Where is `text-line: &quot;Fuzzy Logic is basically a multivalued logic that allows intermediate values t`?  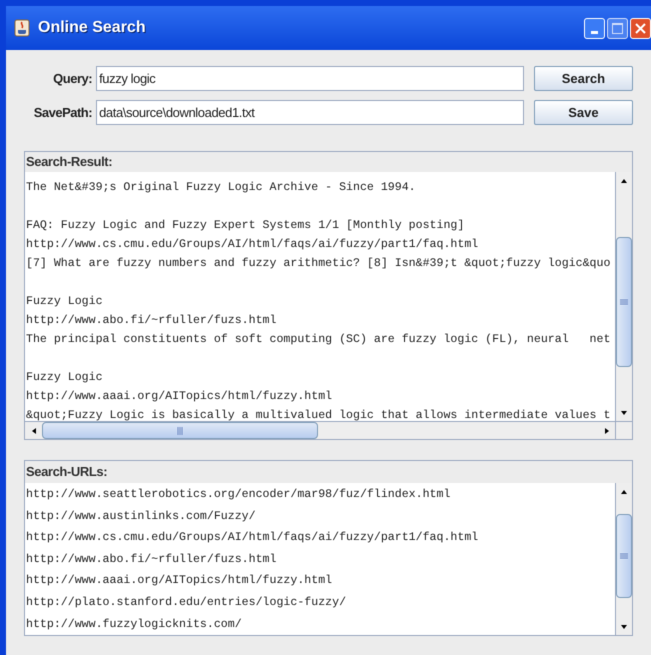
text-line: &quot;Fuzzy Logic is basically a multivalued logic that allows intermediate values t is located at coordinates (318, 414).